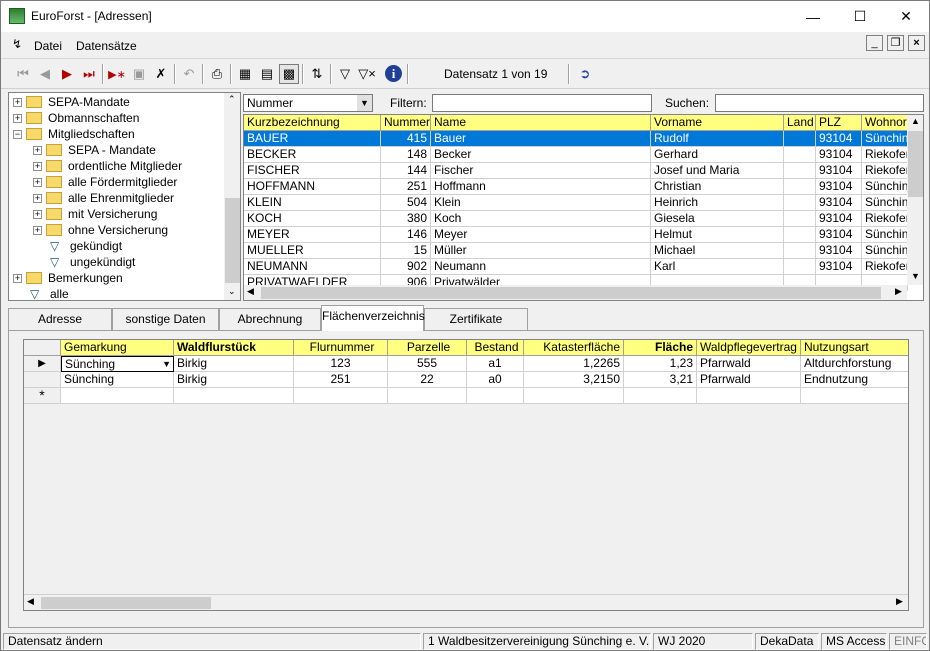 This screenshot has height=651, width=930. I want to click on address-vscrollbar: ▲ ▼, so click(915, 200).